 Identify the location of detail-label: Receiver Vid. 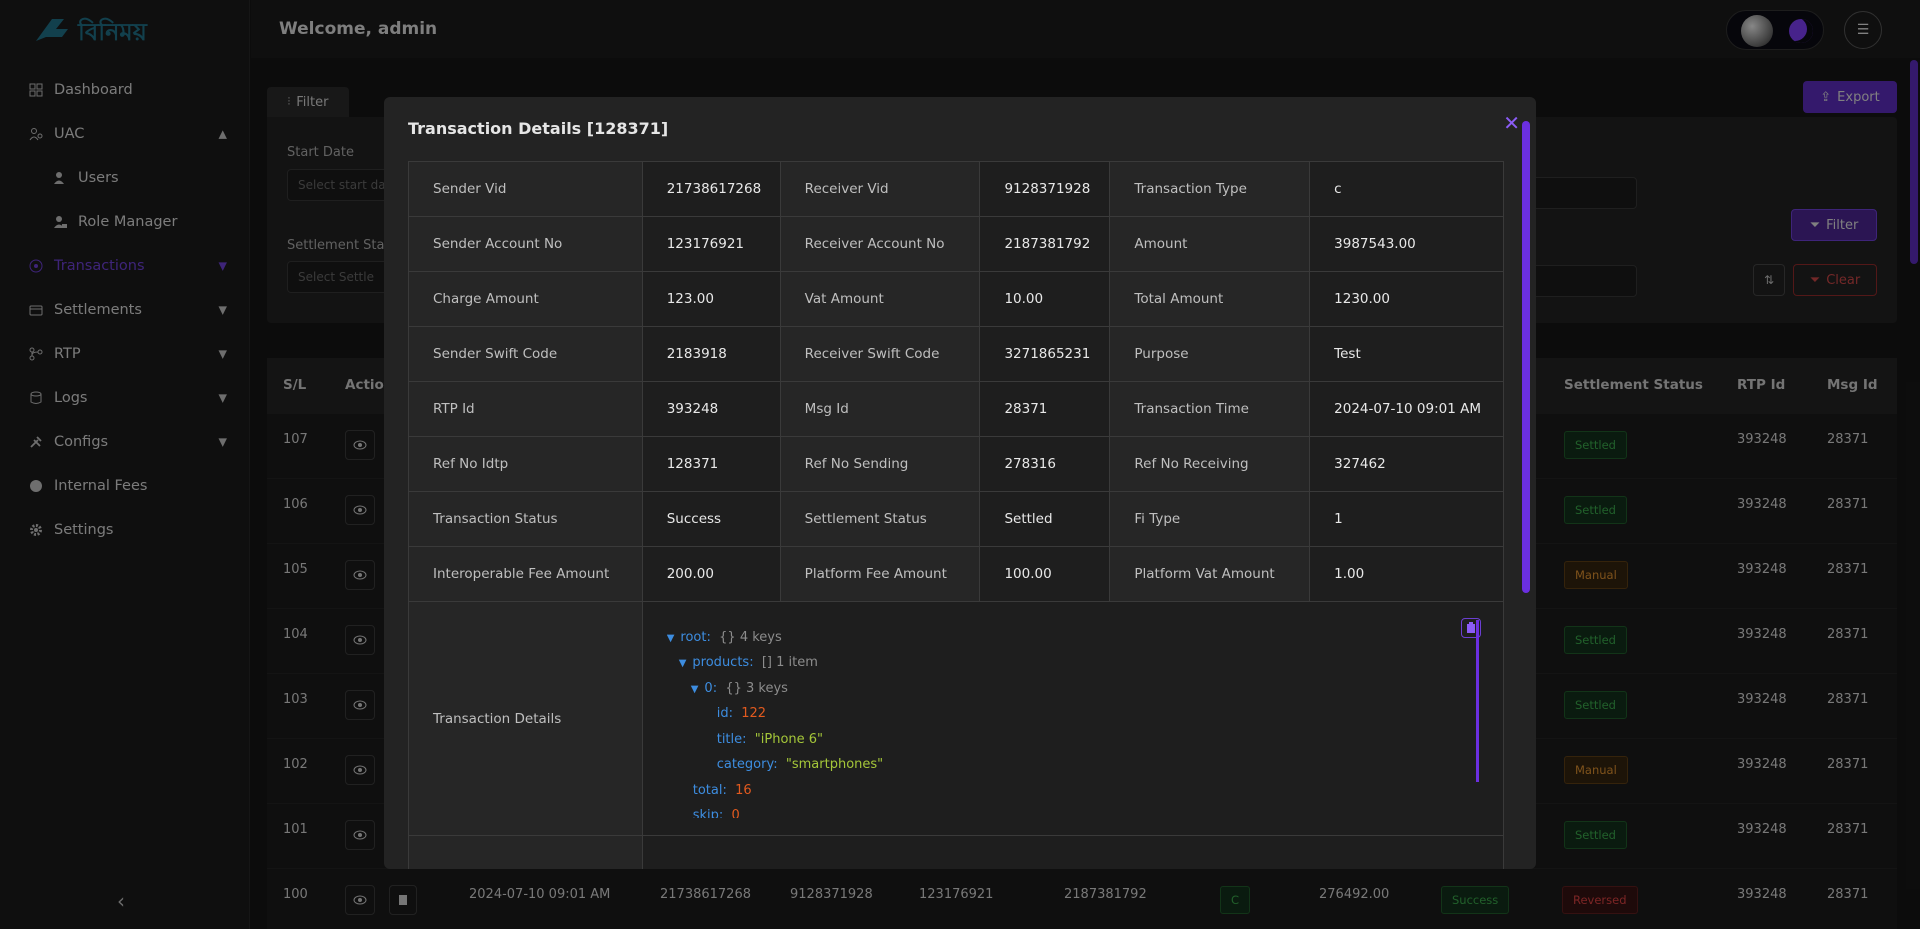
(880, 189).